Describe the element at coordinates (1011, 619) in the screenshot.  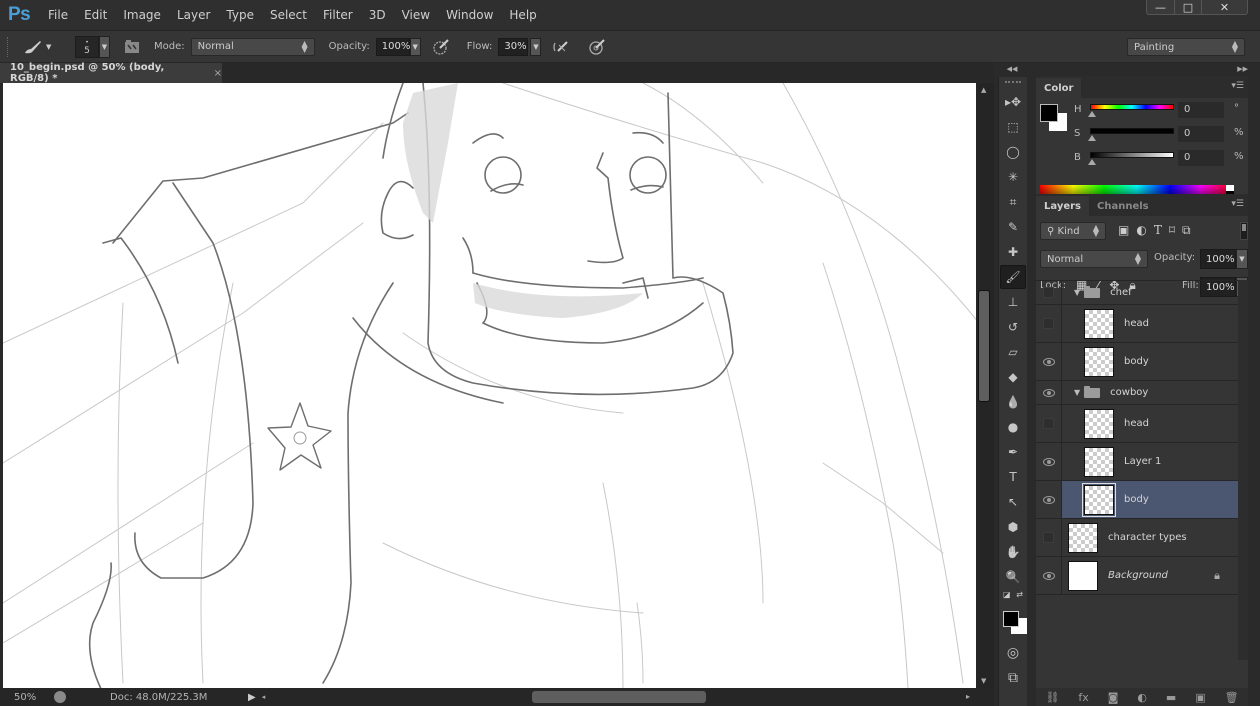
I see `foreground-color-swatch` at that location.